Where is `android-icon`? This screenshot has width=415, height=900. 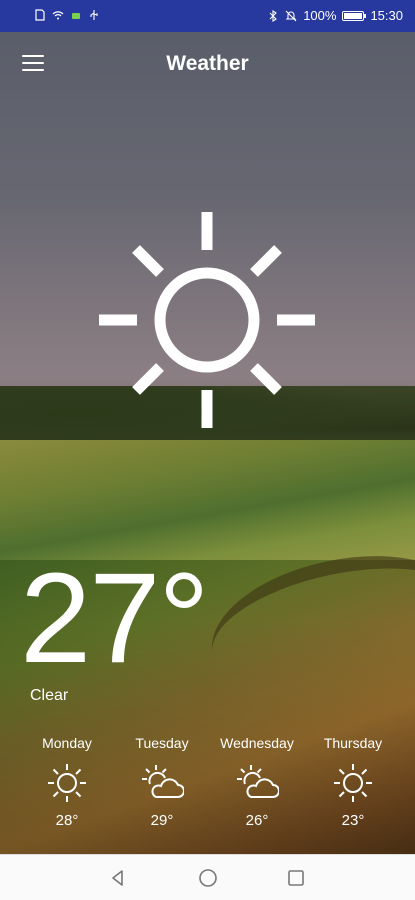
android-icon is located at coordinates (76, 16).